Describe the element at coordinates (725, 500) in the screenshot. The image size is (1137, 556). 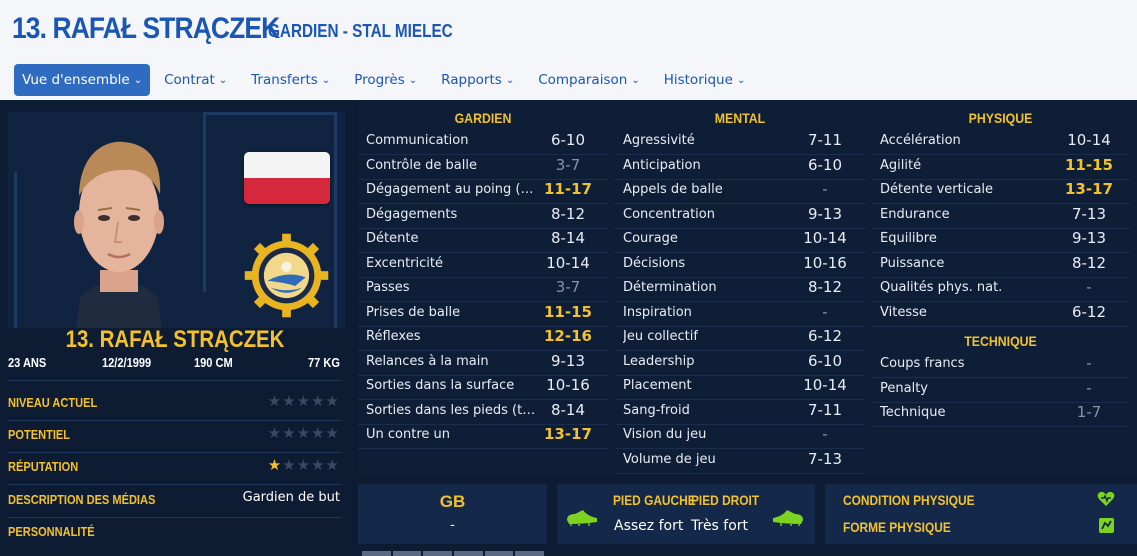
I see `right-foot-label: PIED DROIT` at that location.